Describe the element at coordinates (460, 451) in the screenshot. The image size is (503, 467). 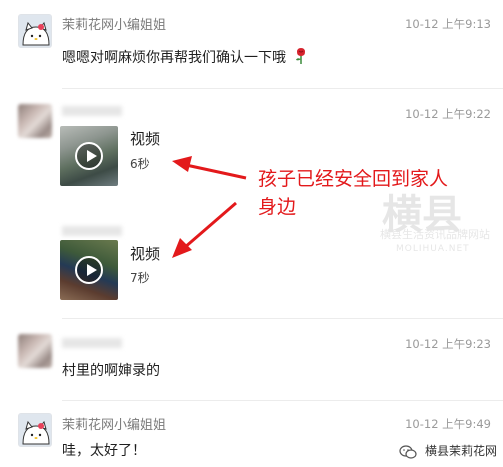
I see `brand-name: 横县茉莉花网` at that location.